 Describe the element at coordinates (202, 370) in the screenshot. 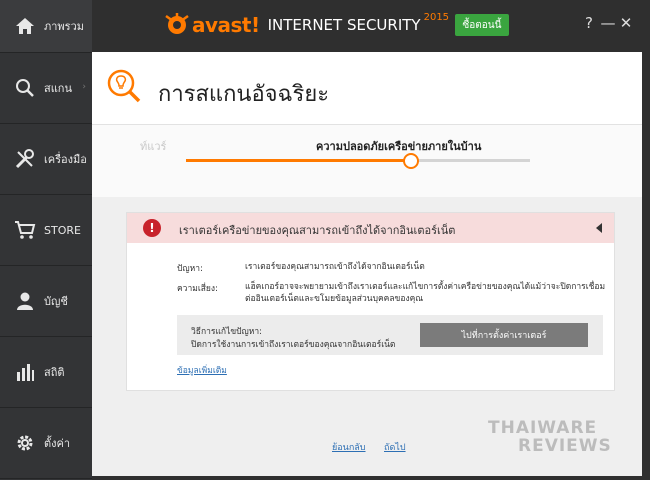

I see `more-info-link: ข้อมูลเพิ่มเติม` at that location.